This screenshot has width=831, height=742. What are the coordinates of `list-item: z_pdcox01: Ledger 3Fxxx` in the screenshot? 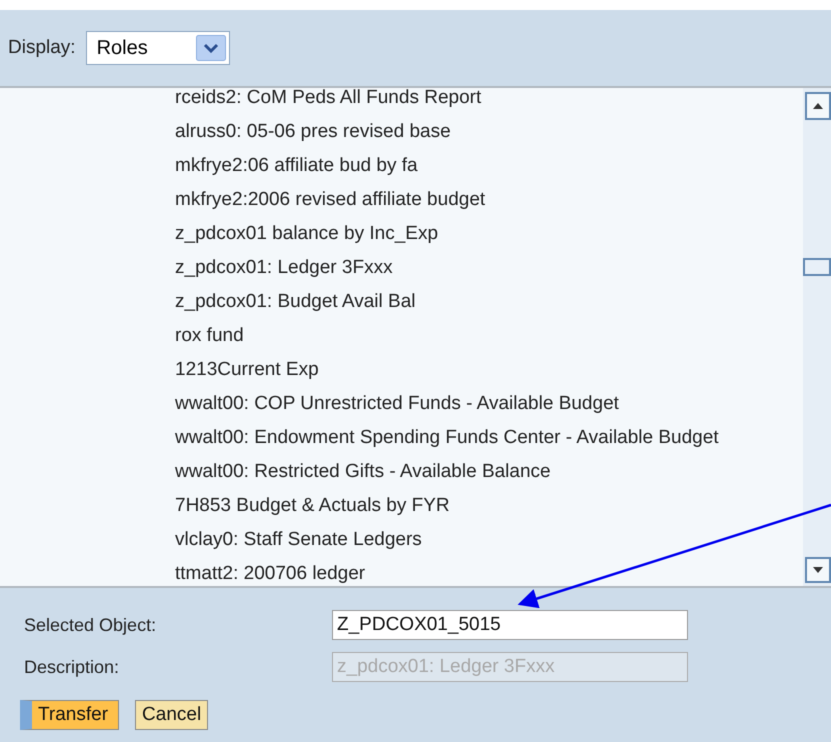 It's located at (489, 268).